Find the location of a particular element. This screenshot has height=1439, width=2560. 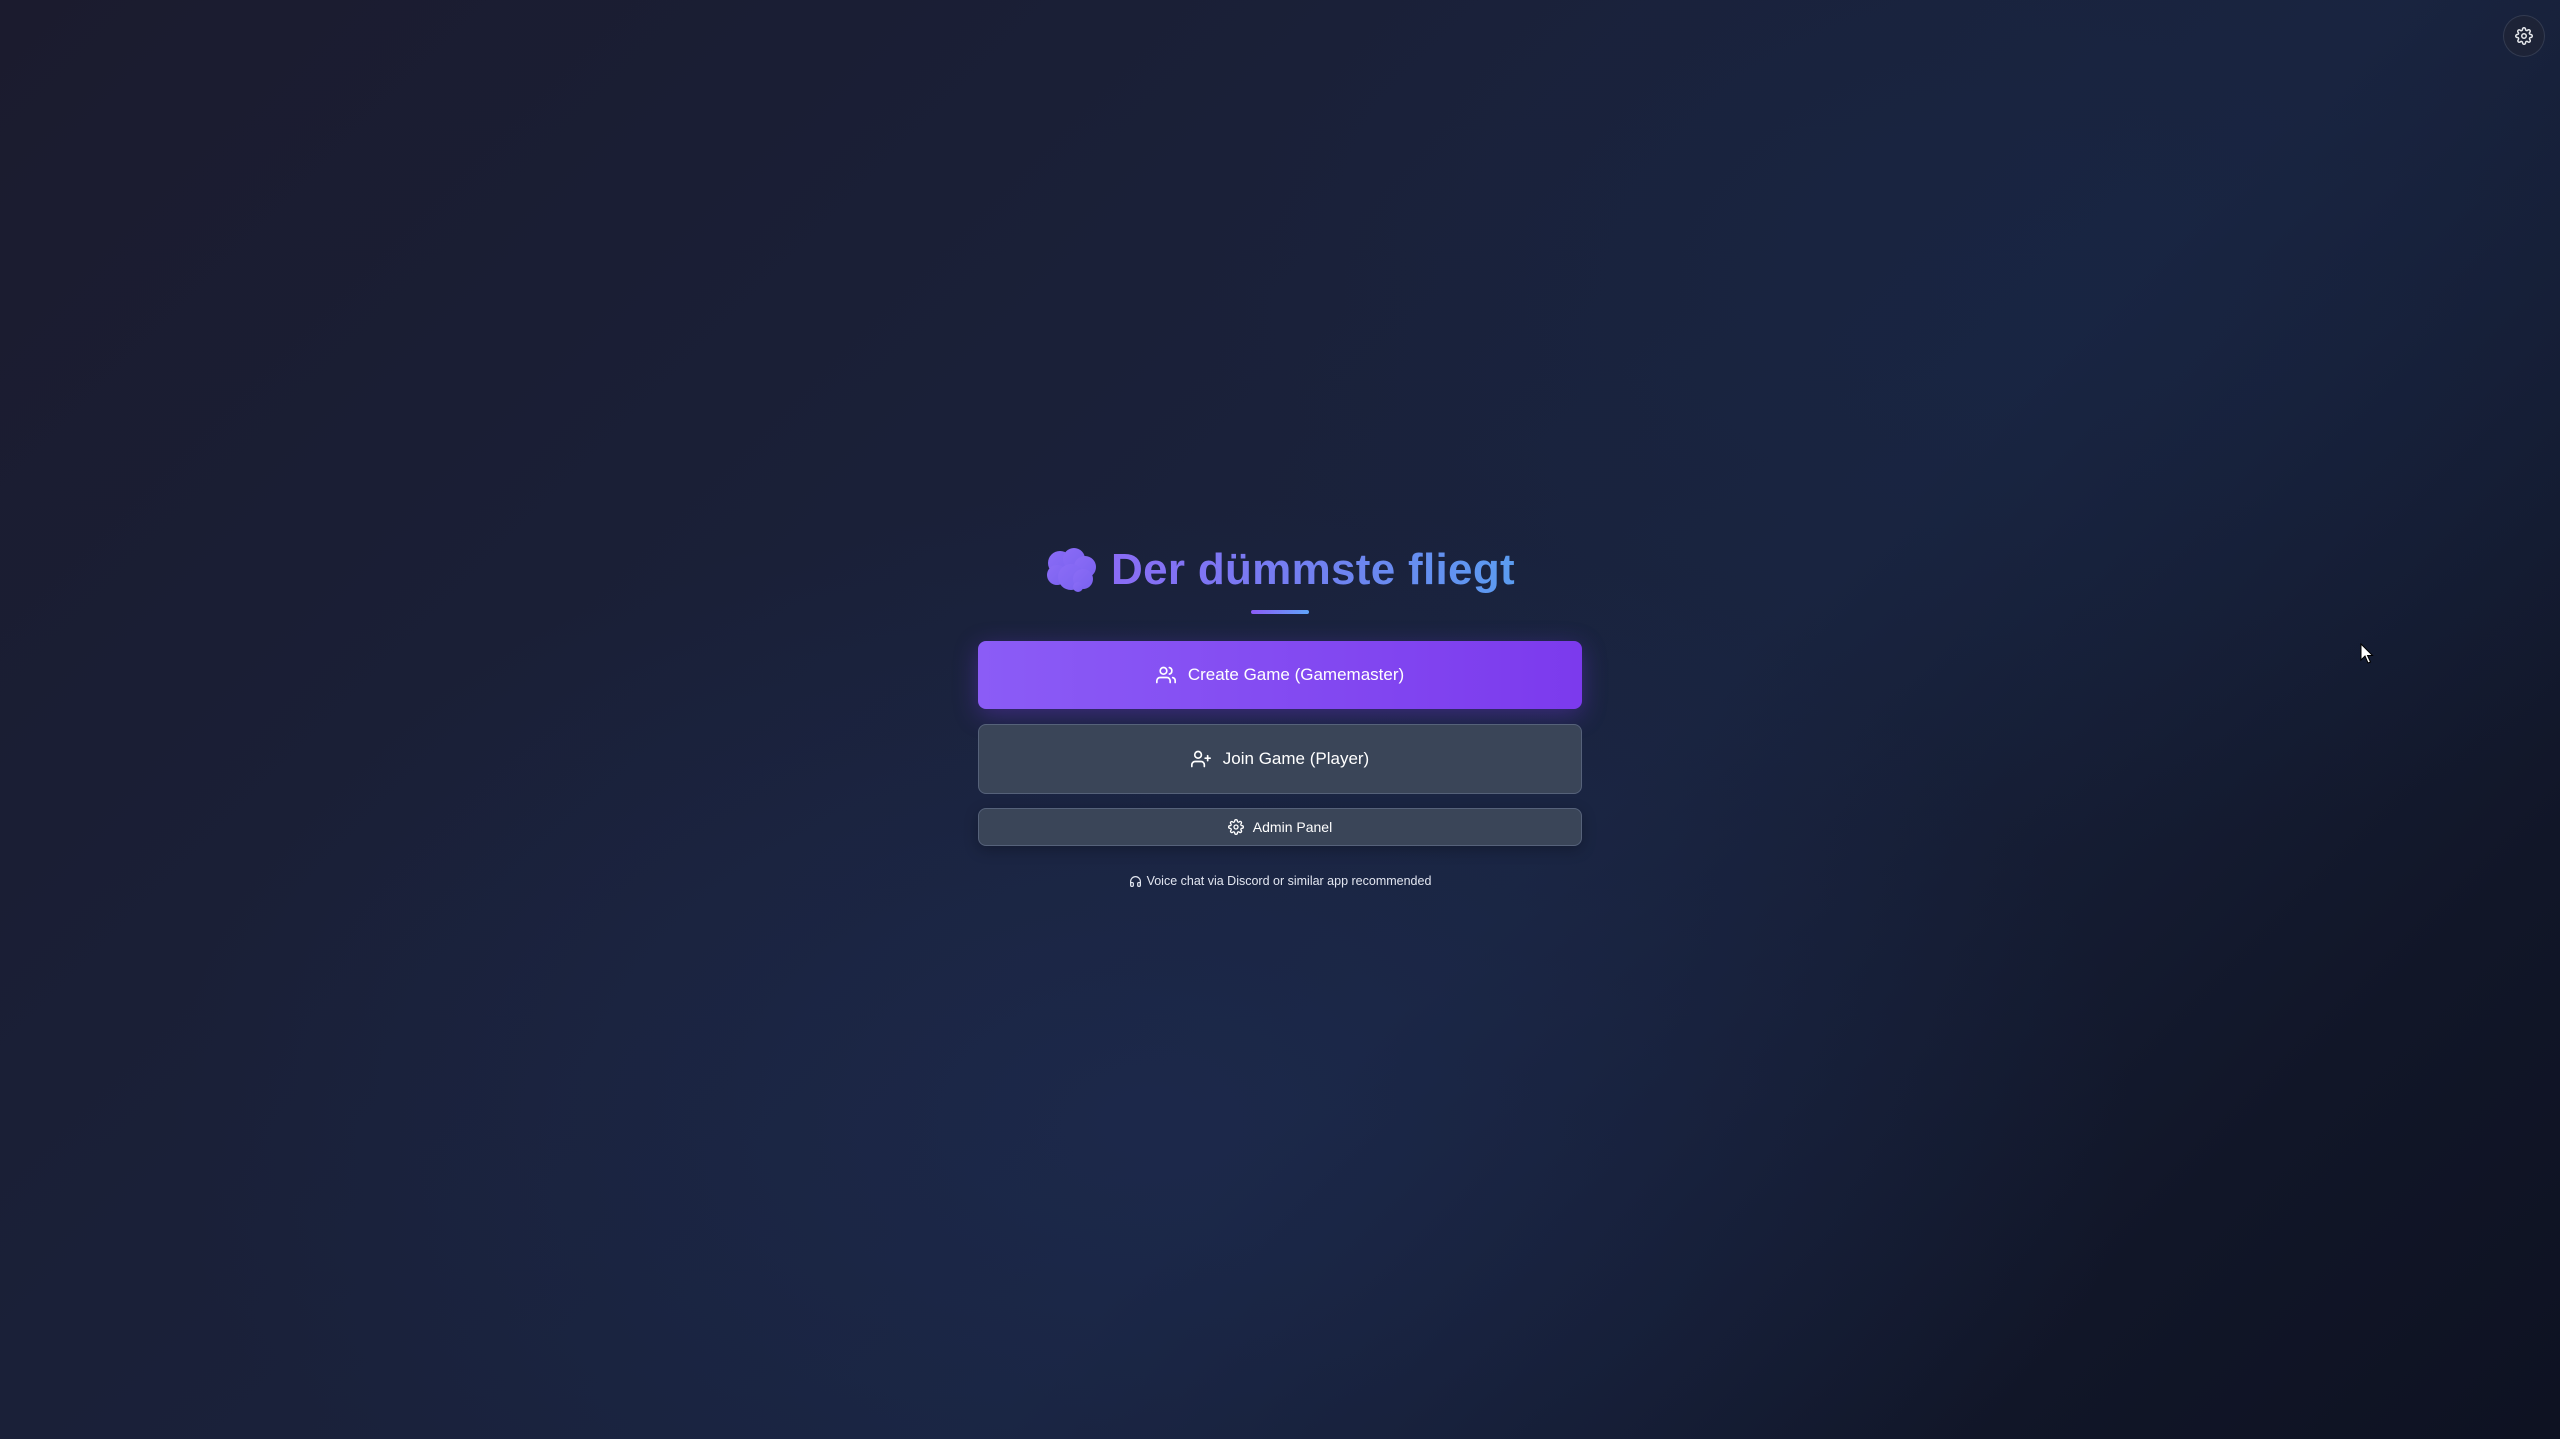

join-game-label: Join Game (Player) is located at coordinates (1296, 758).